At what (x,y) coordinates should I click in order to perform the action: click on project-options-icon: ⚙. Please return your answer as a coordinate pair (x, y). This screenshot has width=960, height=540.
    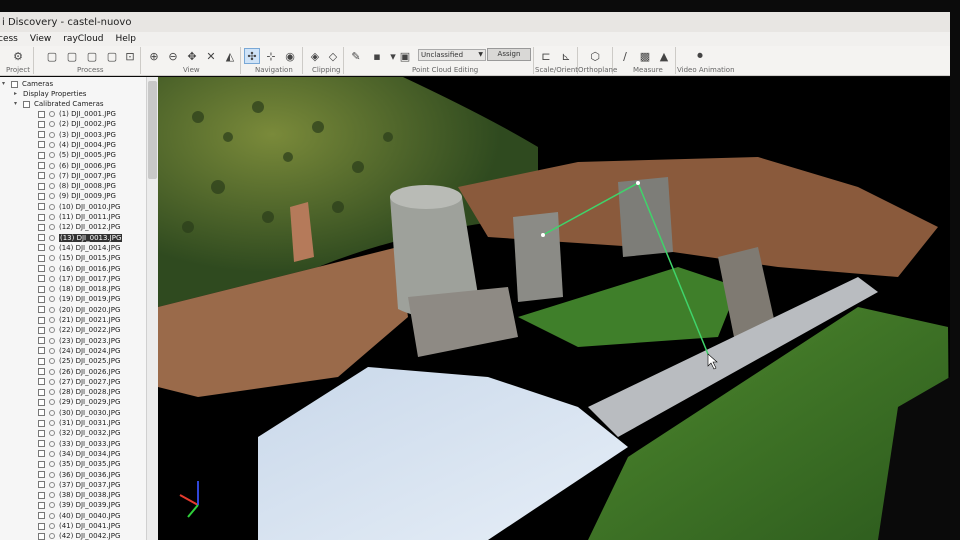
    Looking at the image, I should click on (18, 56).